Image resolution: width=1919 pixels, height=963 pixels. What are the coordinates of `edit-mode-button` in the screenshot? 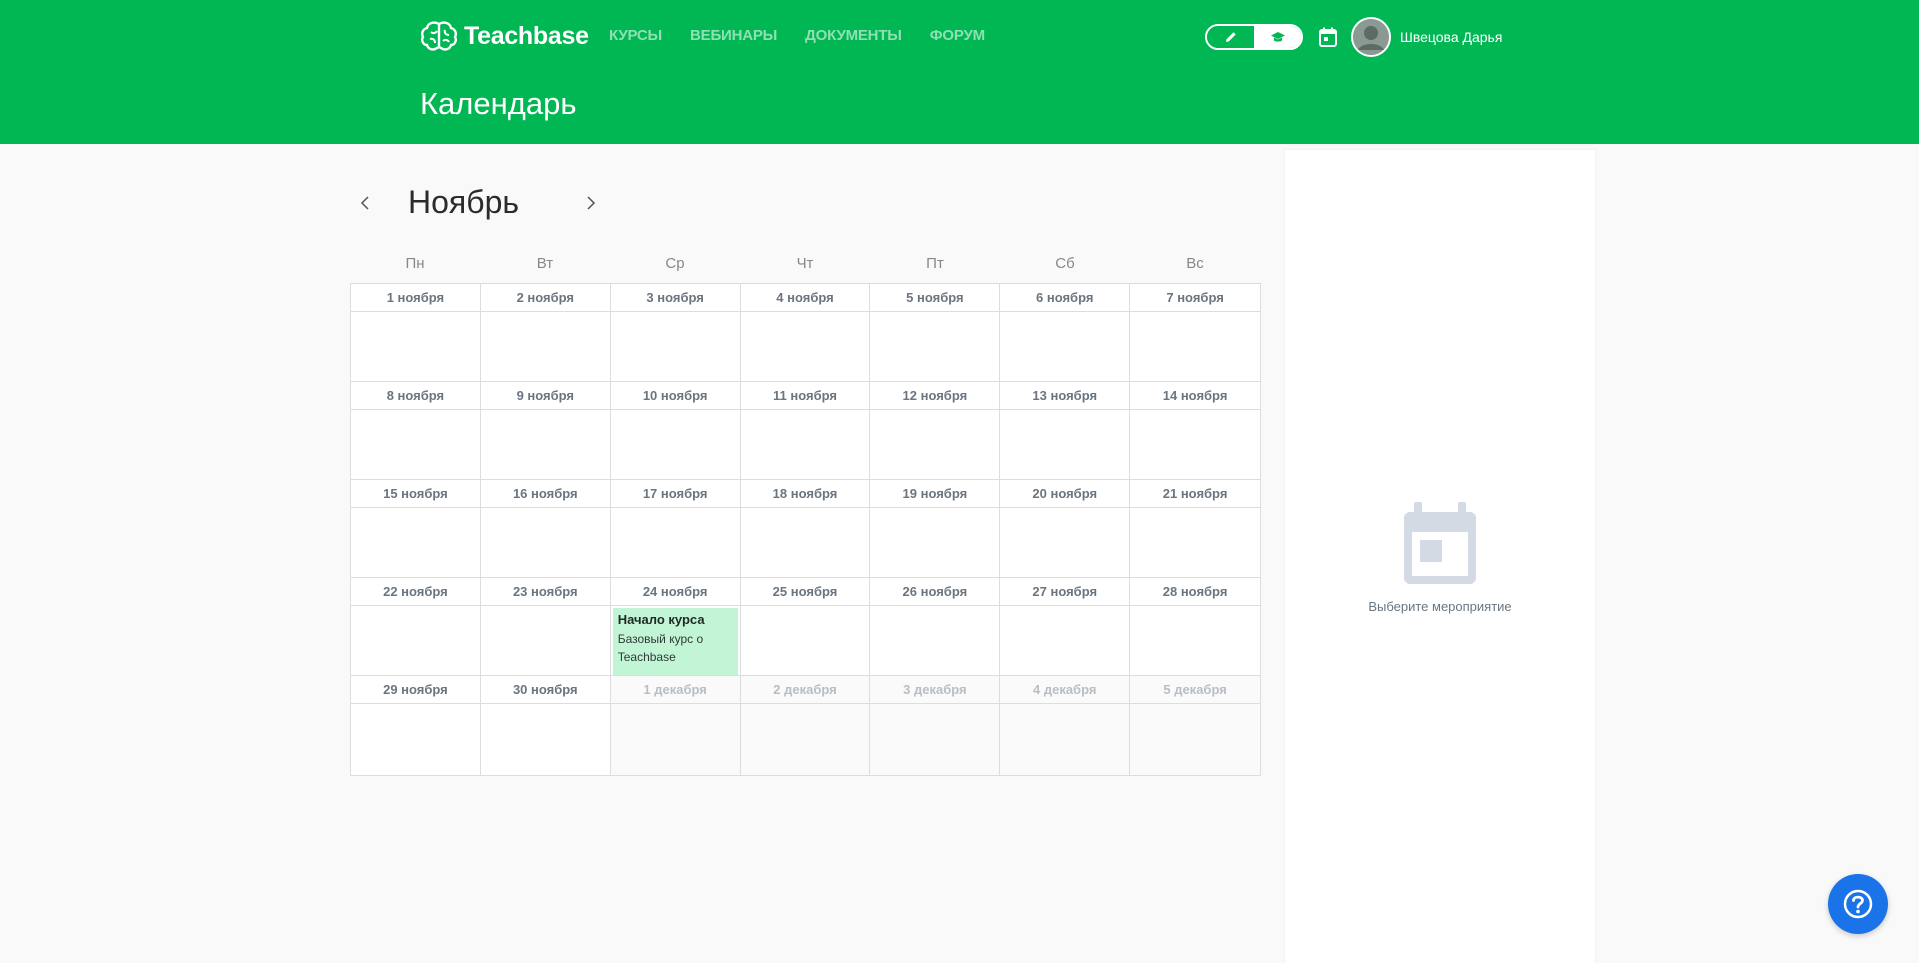 It's located at (1230, 37).